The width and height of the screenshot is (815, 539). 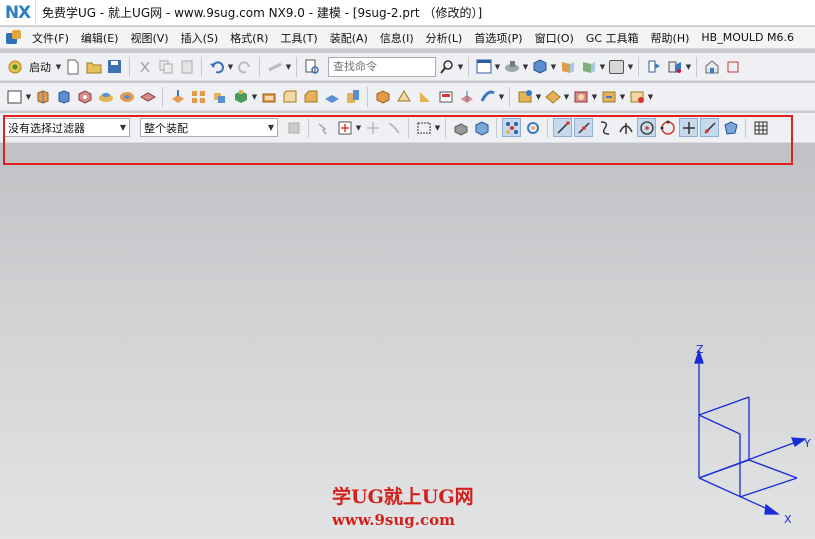 I want to click on undo-dropdown-icon: ▼, so click(x=230, y=66).